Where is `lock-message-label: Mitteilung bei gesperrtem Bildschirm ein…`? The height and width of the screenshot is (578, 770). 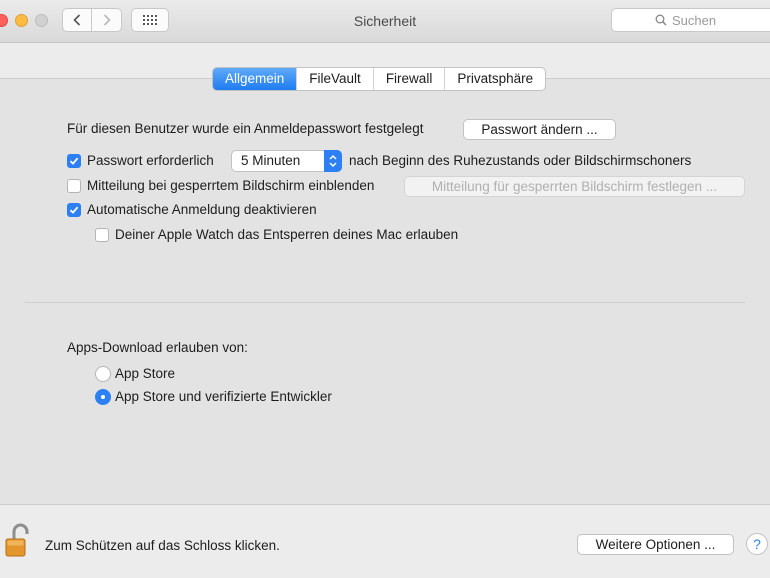
lock-message-label: Mitteilung bei gesperrtem Bildschirm ein… is located at coordinates (231, 185).